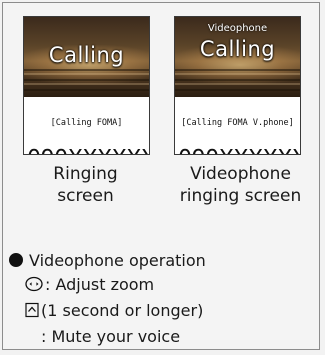 The image size is (325, 355). What do you see at coordinates (237, 123) in the screenshot?
I see `caller-label: [Calling FOMA V.phone]` at bounding box center [237, 123].